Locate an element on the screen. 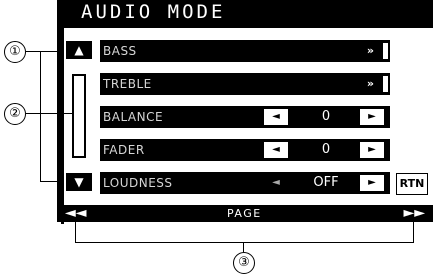  scroll-up-button: ▲ is located at coordinates (79, 50).